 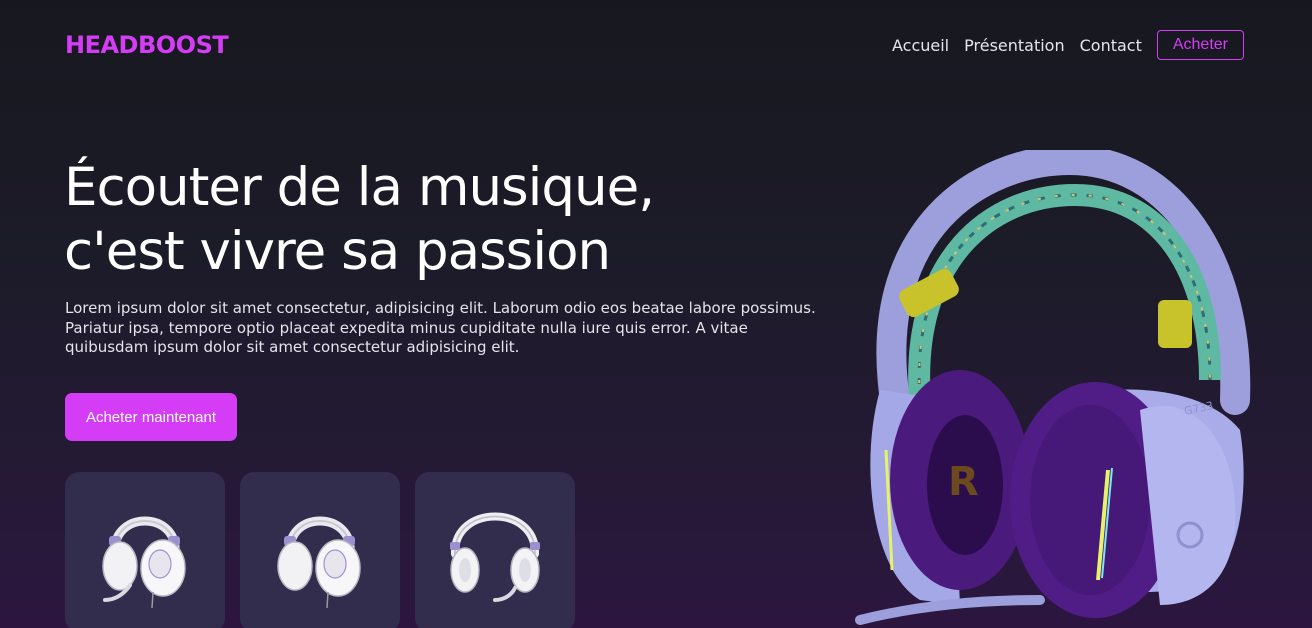 I want to click on hero-title-line-2: c'est vivre sa passion, so click(x=337, y=251).